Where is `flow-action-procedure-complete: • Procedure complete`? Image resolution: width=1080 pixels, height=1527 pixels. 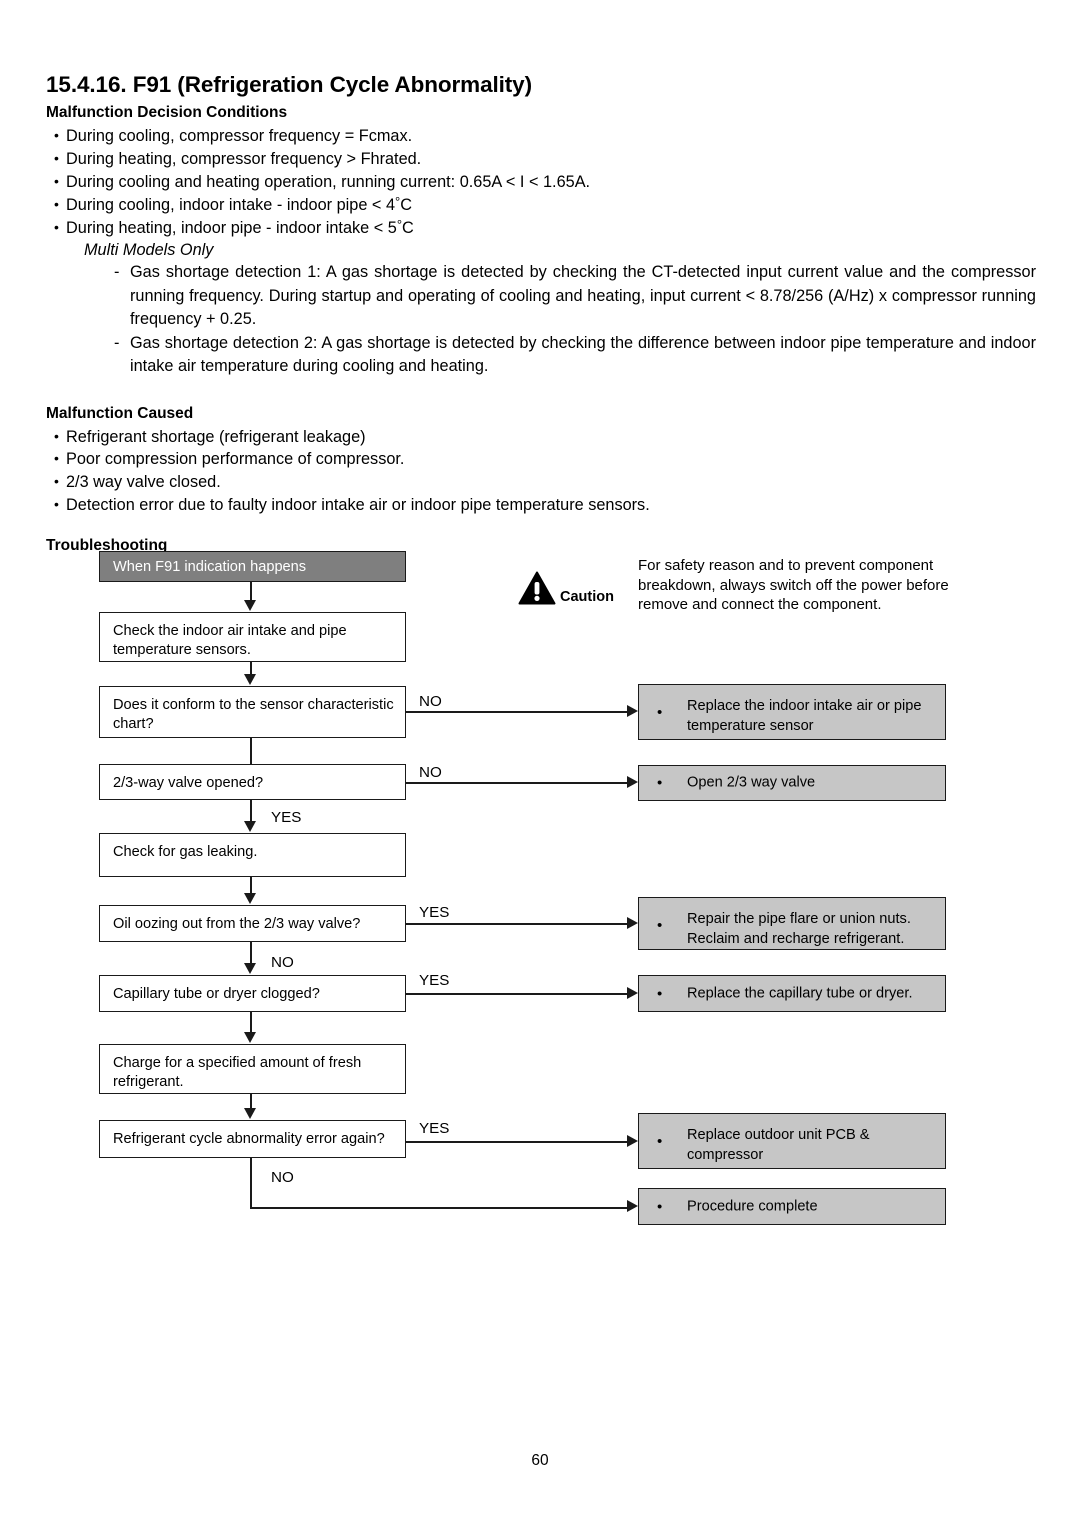 flow-action-procedure-complete: • Procedure complete is located at coordinates (792, 1206).